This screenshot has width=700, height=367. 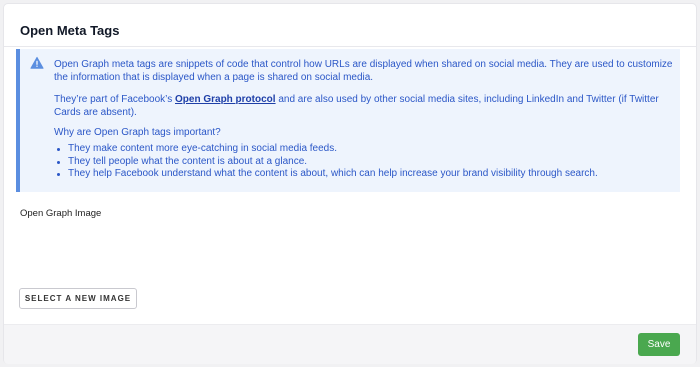 I want to click on notice-paragraph-2-before: They’re part of Facebook’s, so click(x=114, y=99).